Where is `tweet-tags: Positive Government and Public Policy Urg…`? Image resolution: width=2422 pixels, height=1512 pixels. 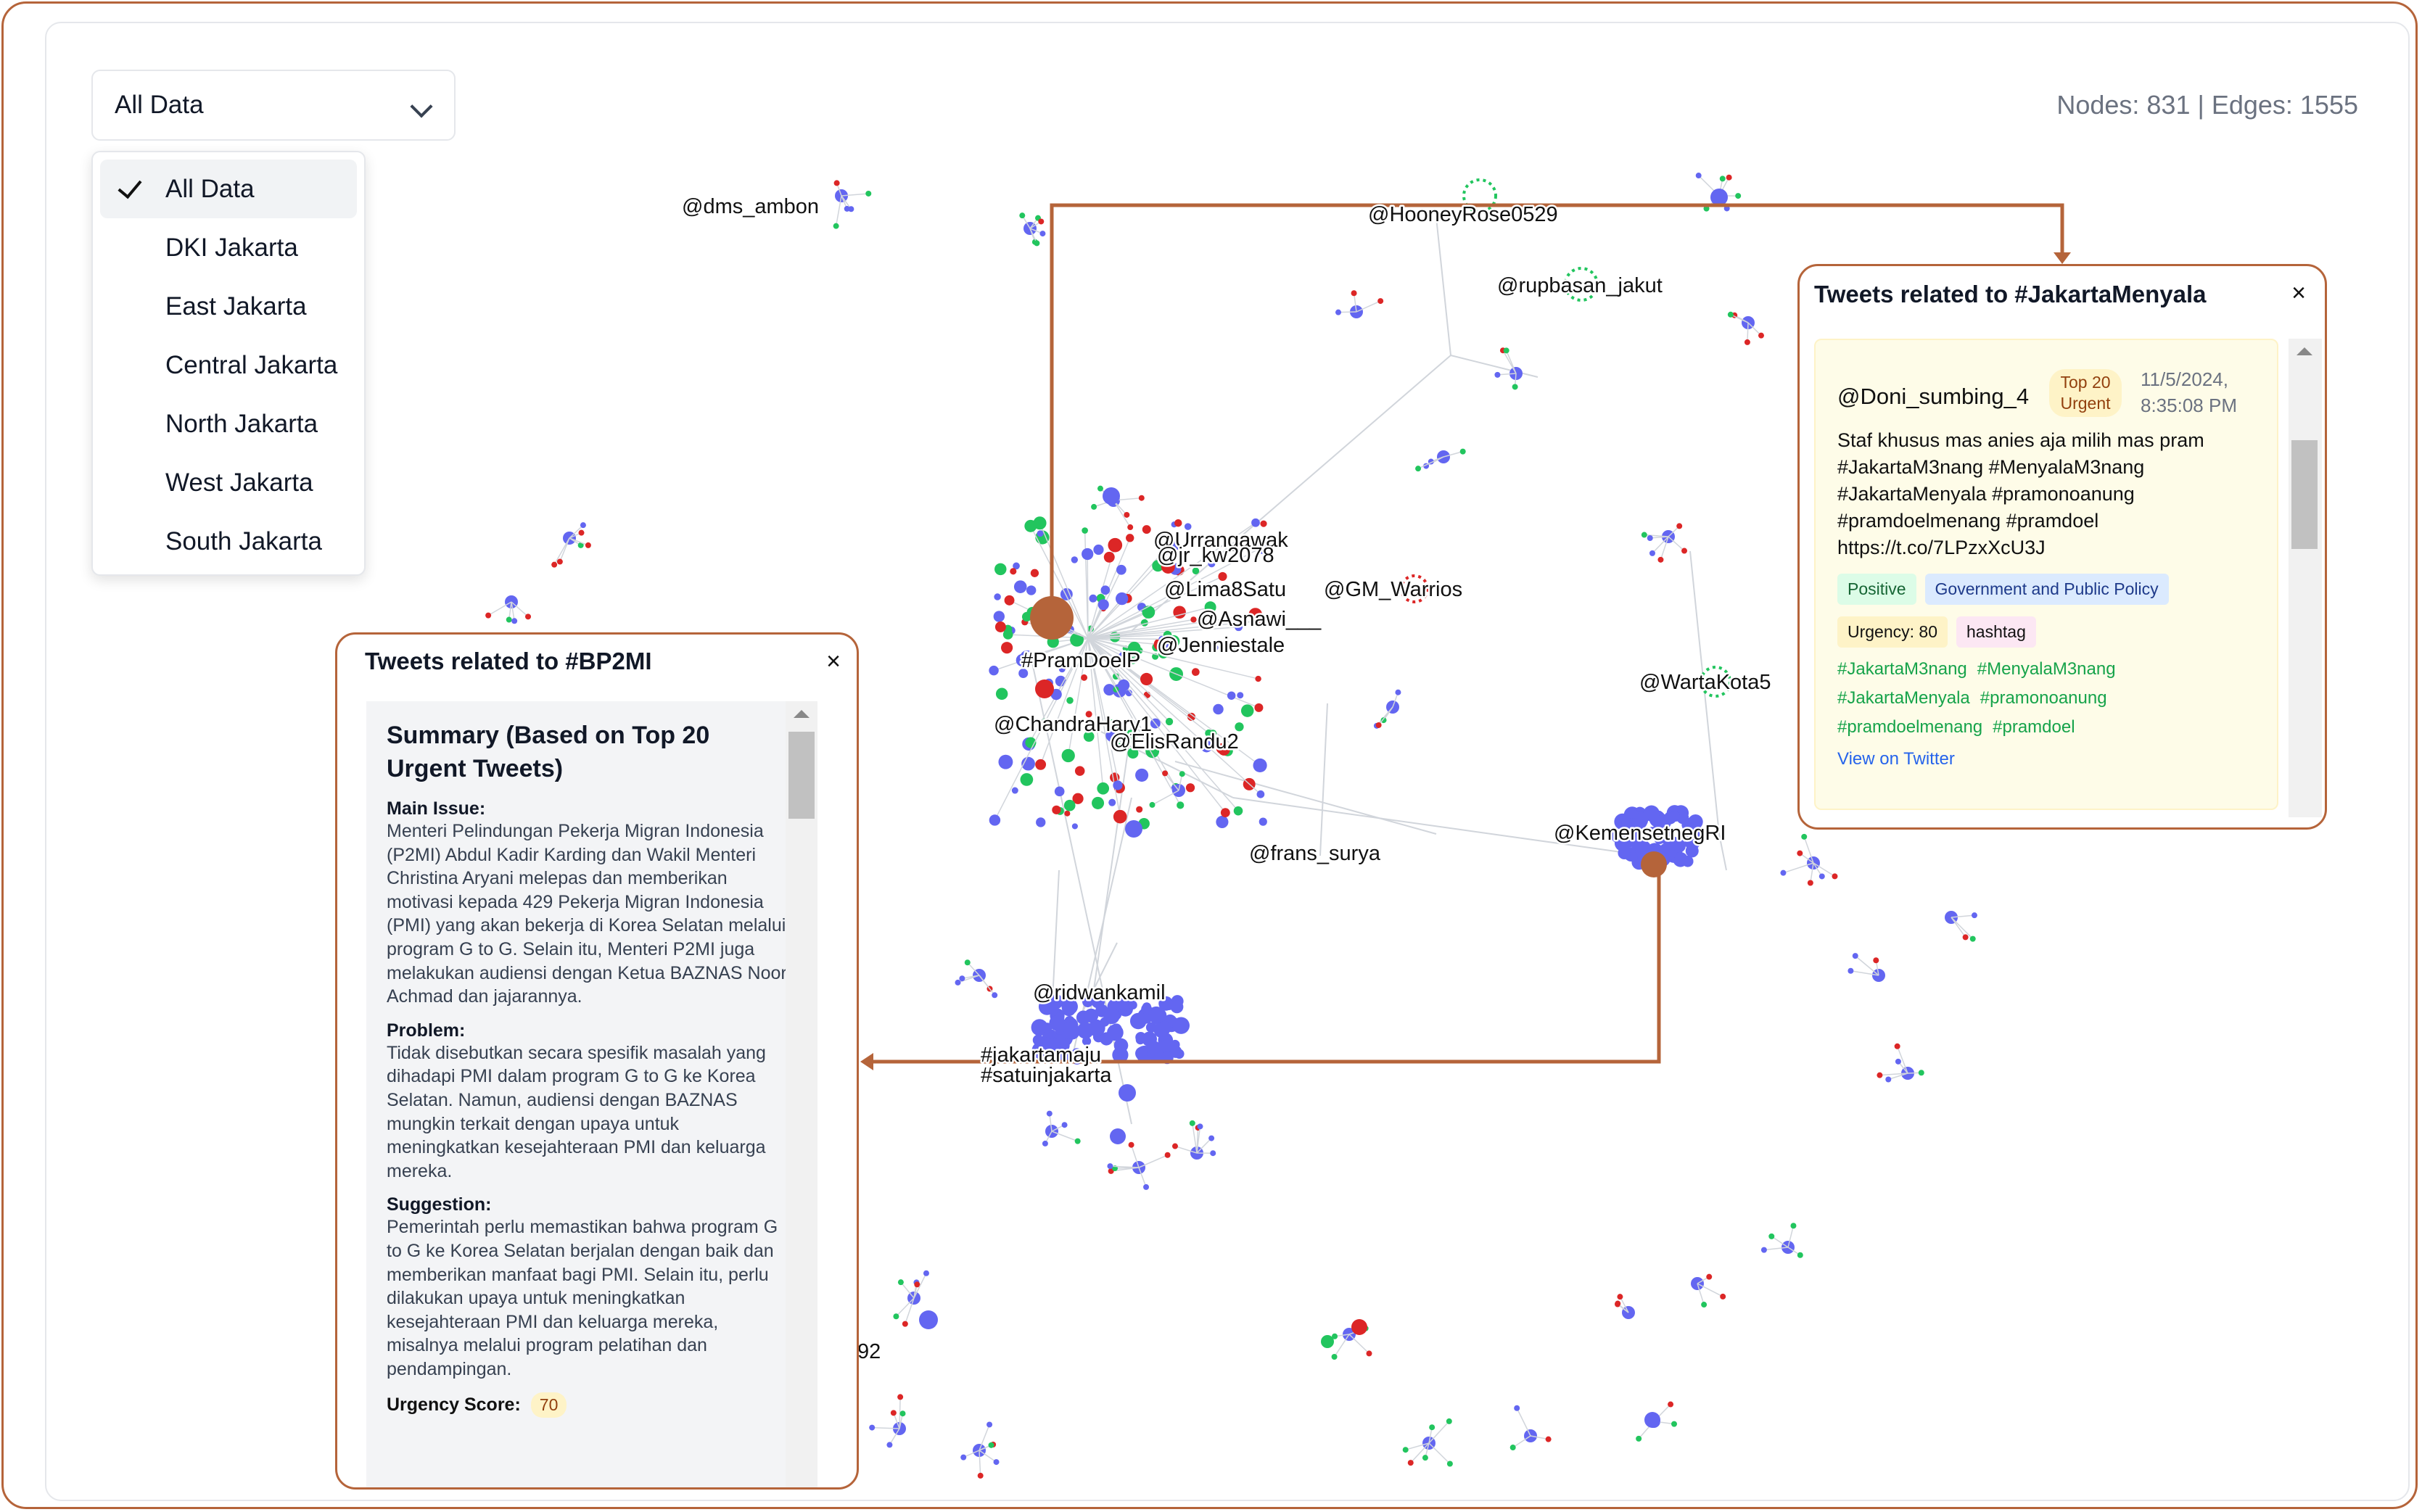
tweet-tags: Positive Government and Public Policy Urg… is located at coordinates (2055, 671).